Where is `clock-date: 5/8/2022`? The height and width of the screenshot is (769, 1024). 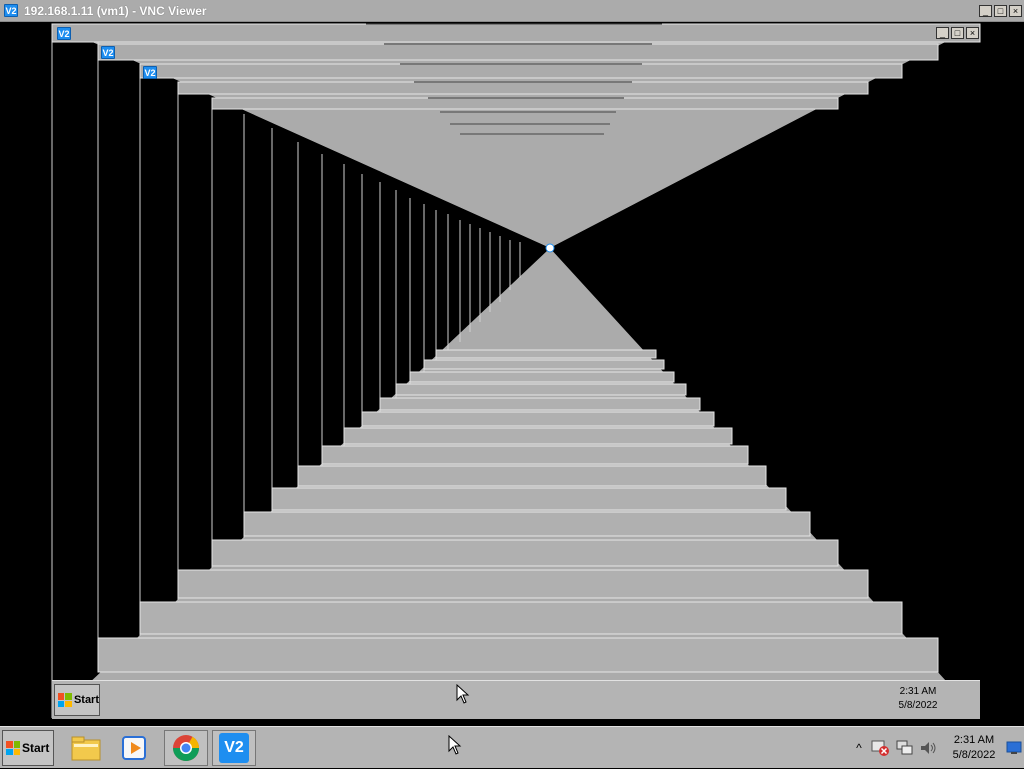
clock-date: 5/8/2022 is located at coordinates (974, 755).